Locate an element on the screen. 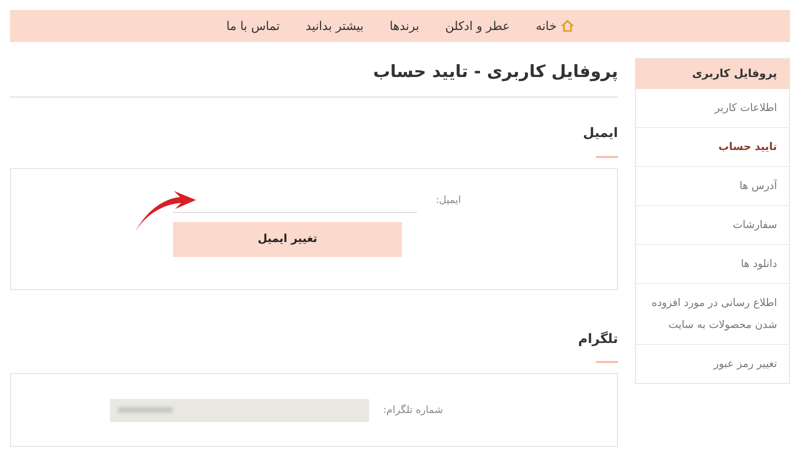 This screenshot has height=456, width=800. arrow-icon is located at coordinates (166, 211).